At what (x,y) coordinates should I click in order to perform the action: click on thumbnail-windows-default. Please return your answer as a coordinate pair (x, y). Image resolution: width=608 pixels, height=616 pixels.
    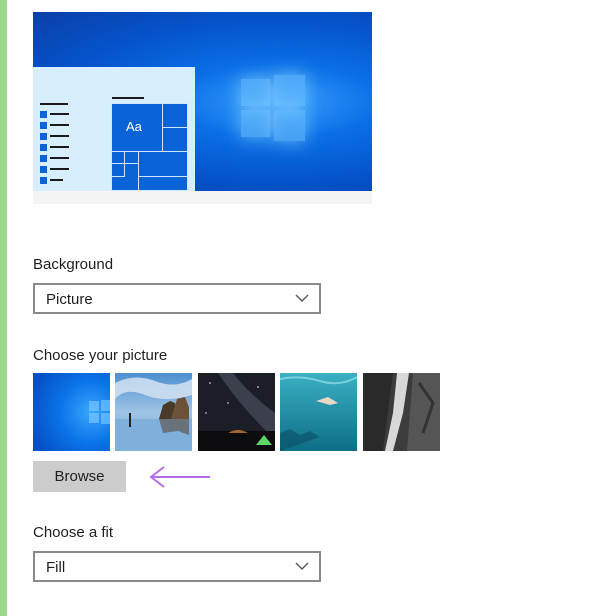
    Looking at the image, I should click on (71, 412).